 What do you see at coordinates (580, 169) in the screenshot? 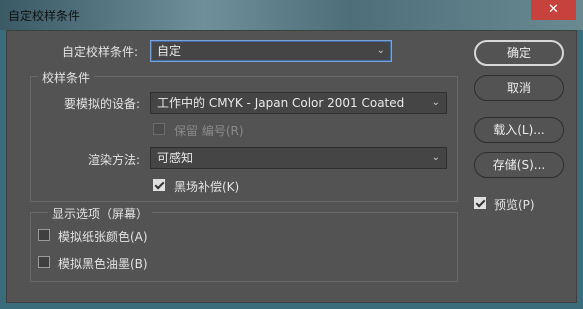
I see `window-border-right` at bounding box center [580, 169].